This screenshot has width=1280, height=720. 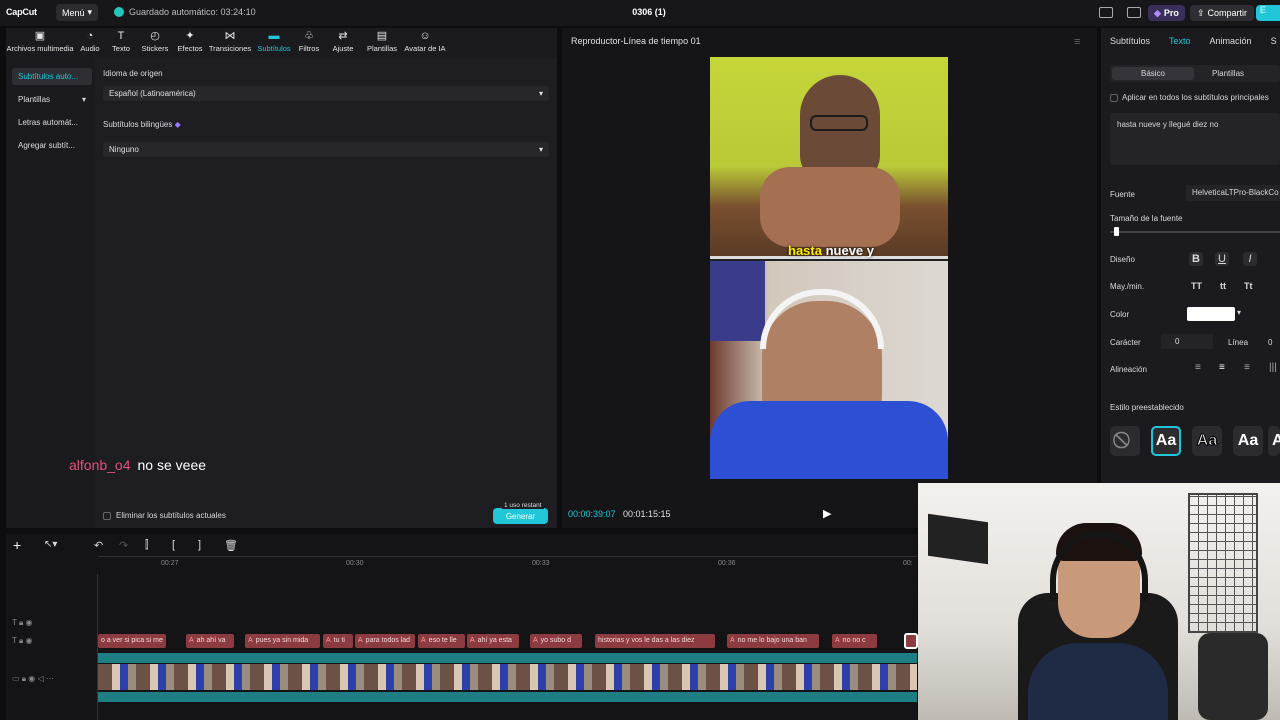 I want to click on tool-transitions: ⋈ Transiciones, so click(x=230, y=42).